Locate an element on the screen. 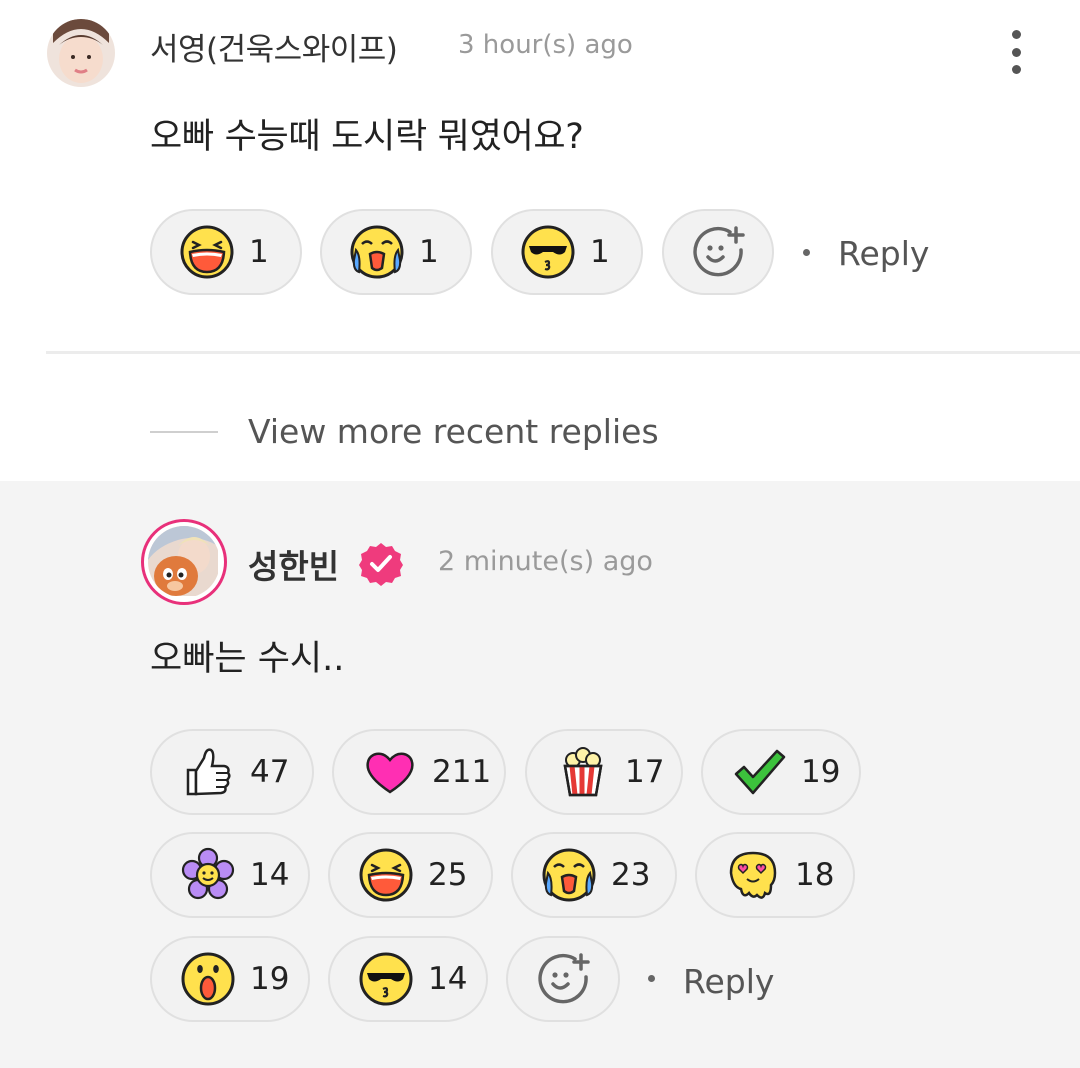  reaction-count: 47 is located at coordinates (270, 772).